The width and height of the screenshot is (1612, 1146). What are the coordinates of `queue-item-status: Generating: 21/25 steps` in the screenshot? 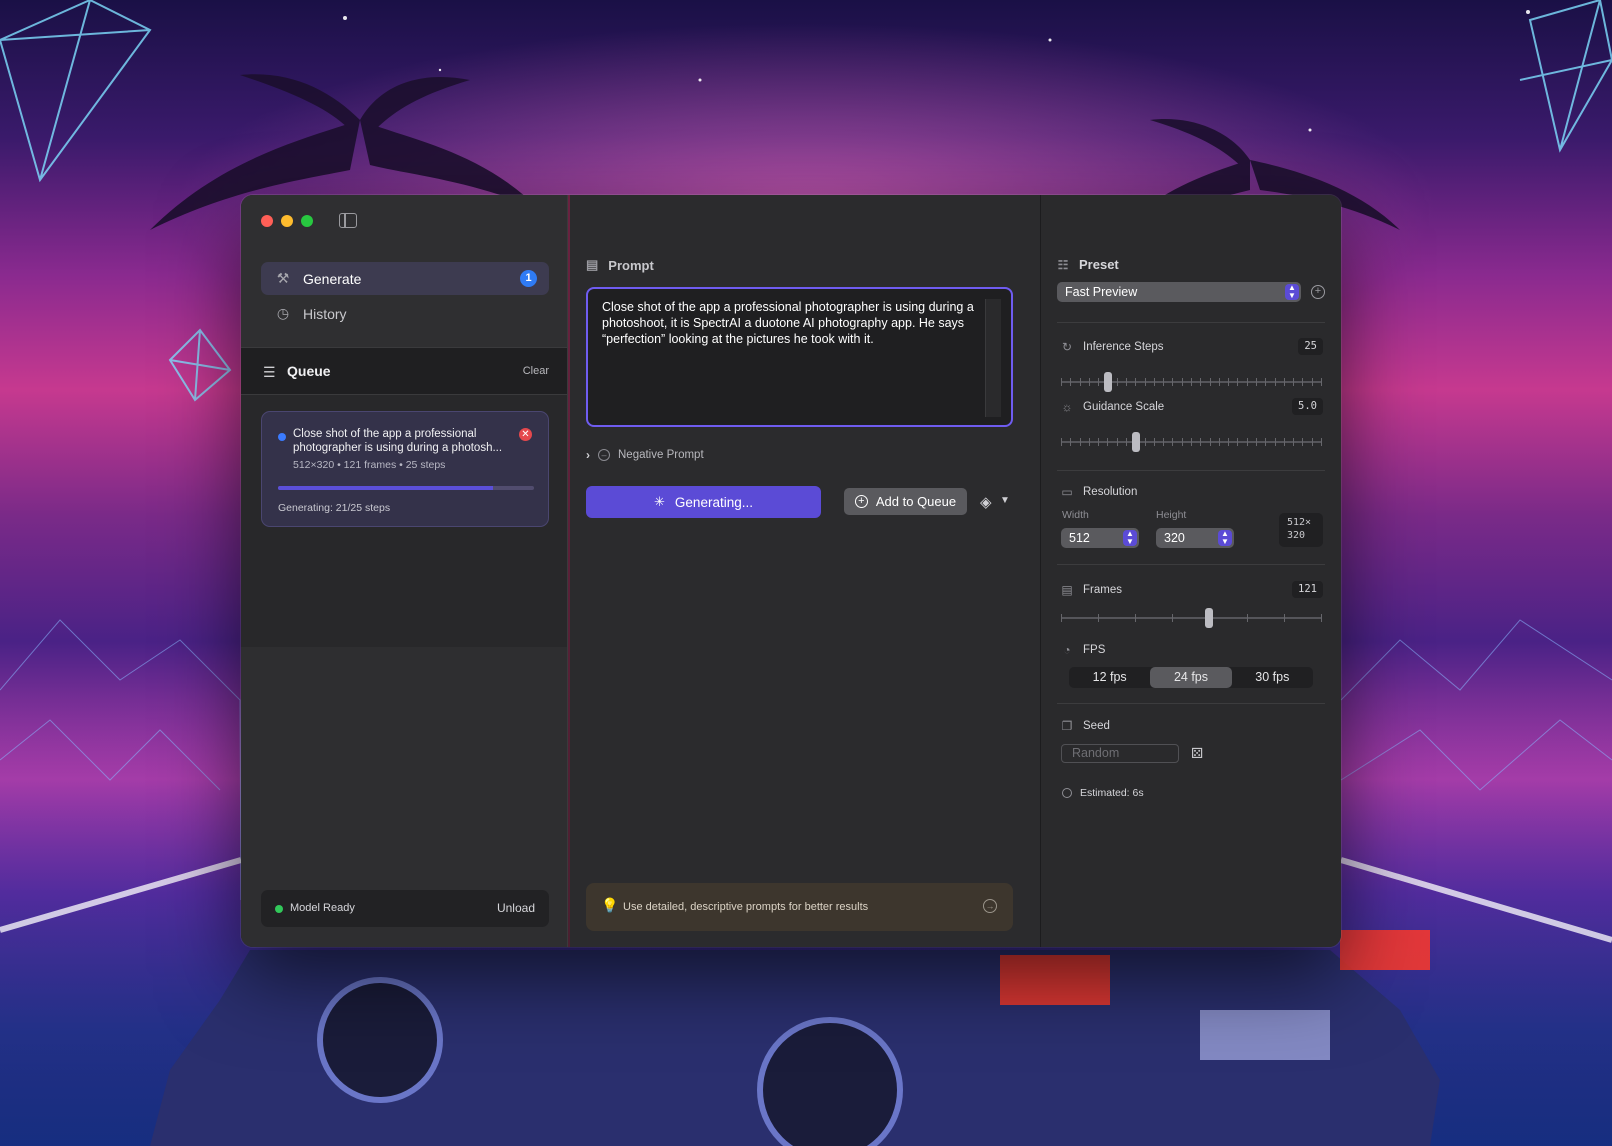 It's located at (334, 508).